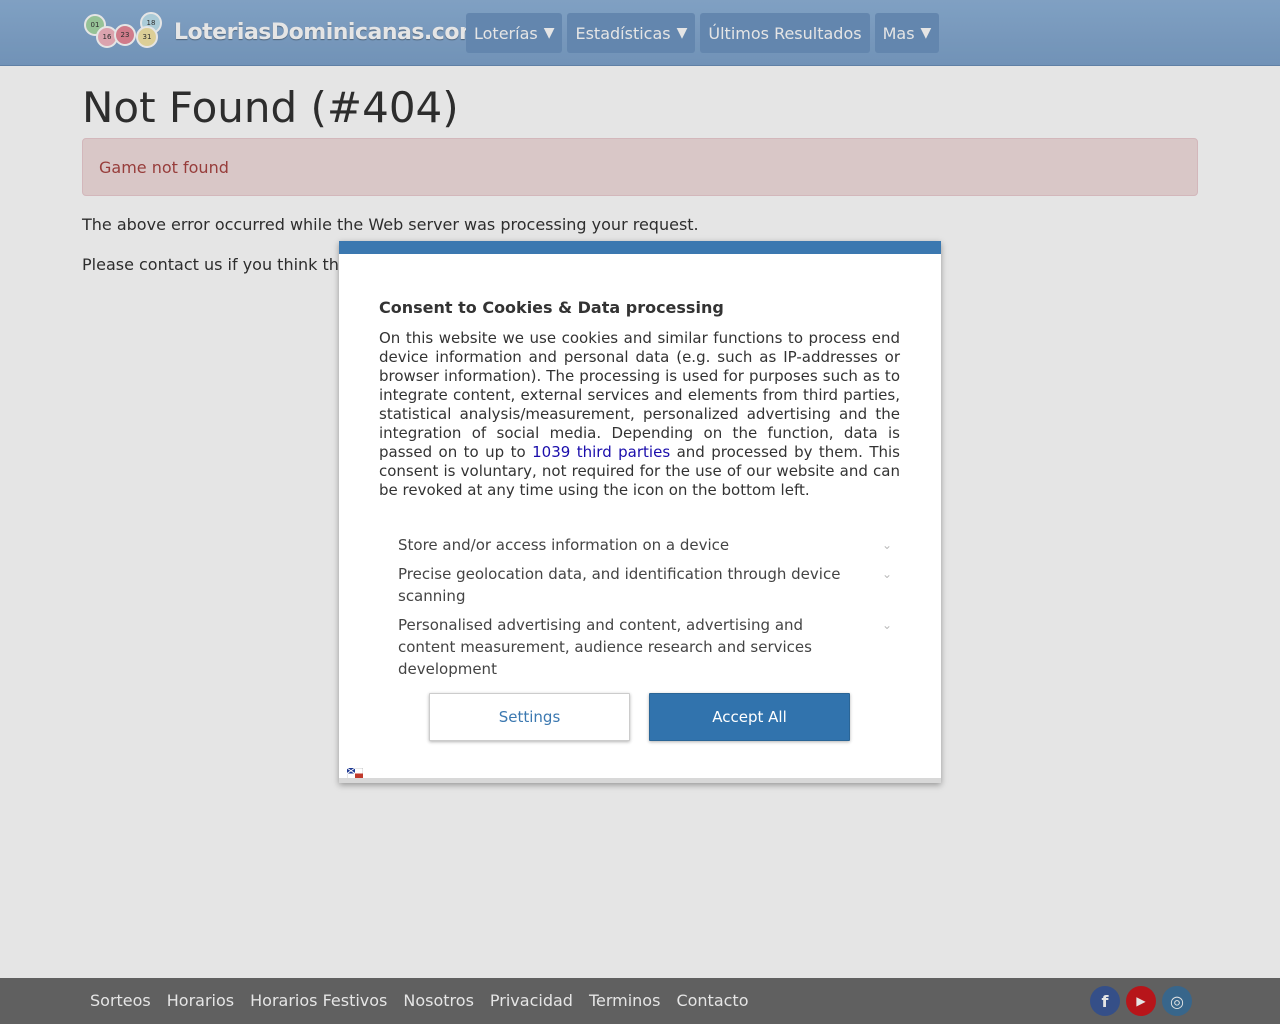  I want to click on settings-button: Settings, so click(529, 717).